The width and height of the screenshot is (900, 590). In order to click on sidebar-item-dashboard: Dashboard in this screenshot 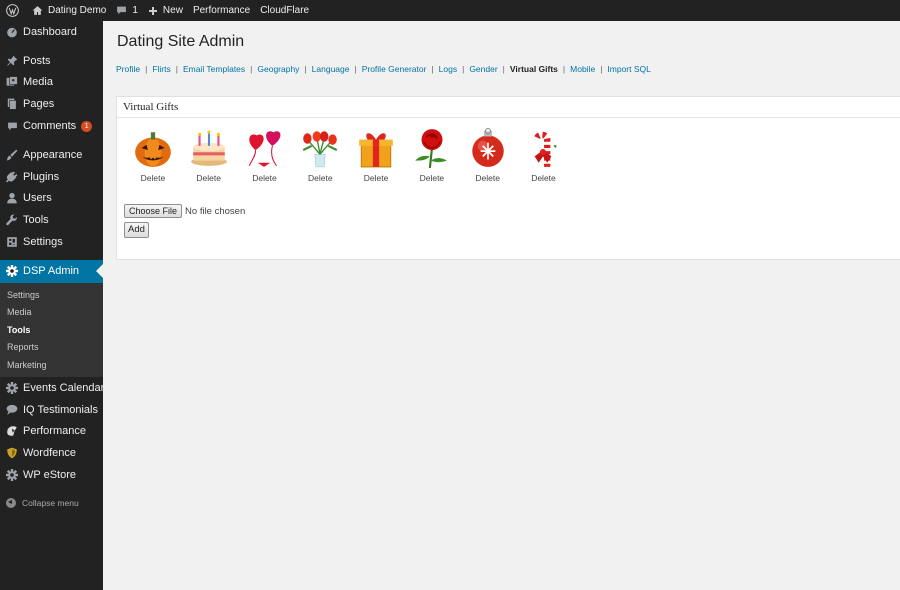, I will do `click(51, 32)`.